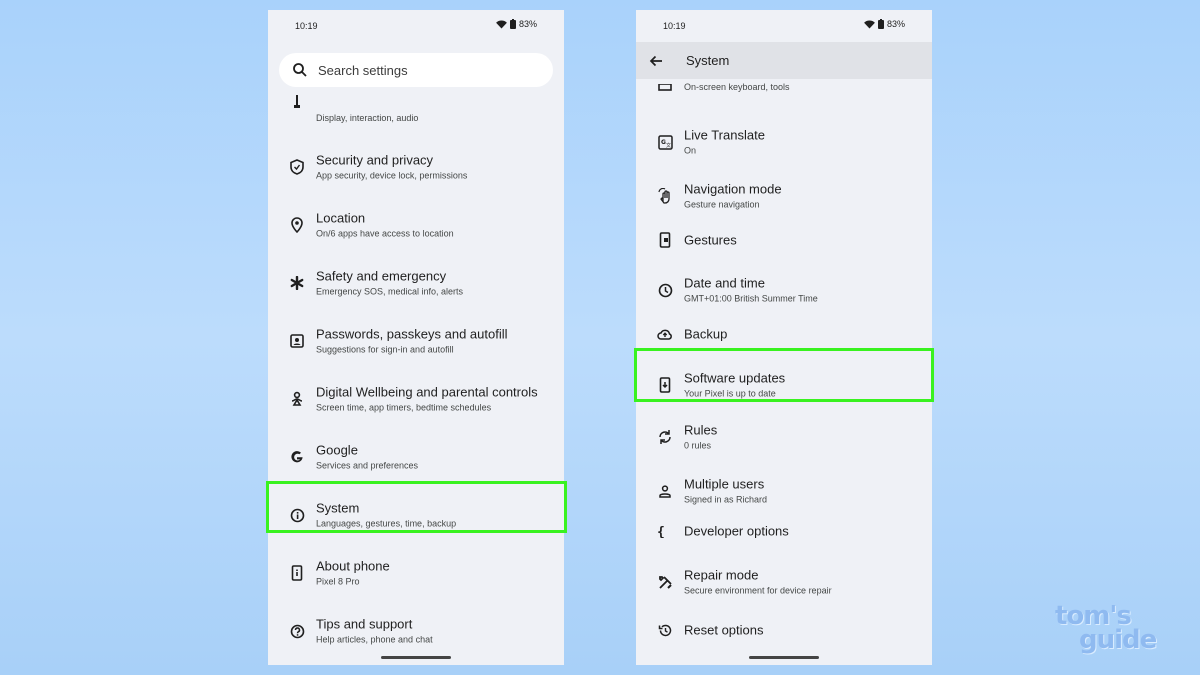  Describe the element at coordinates (726, 499) in the screenshot. I see `settings-item-subtitle: Signed in as Richard` at that location.